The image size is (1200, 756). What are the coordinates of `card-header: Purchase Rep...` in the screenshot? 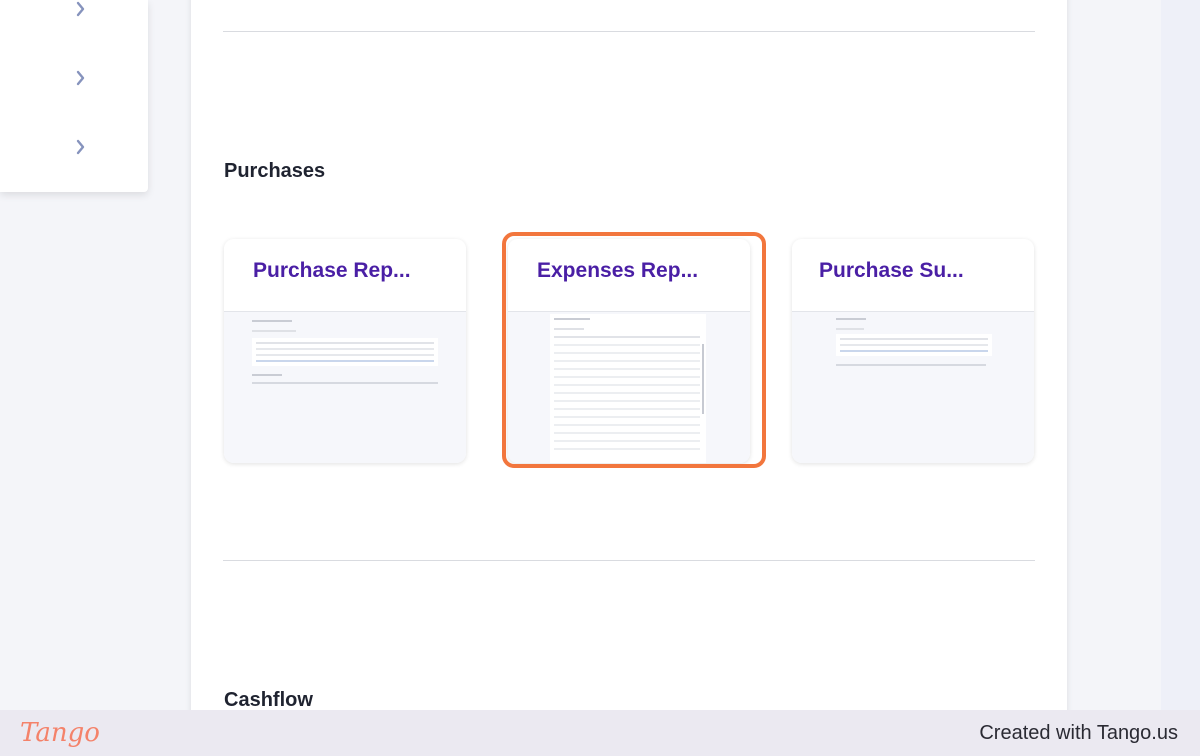 It's located at (345, 275).